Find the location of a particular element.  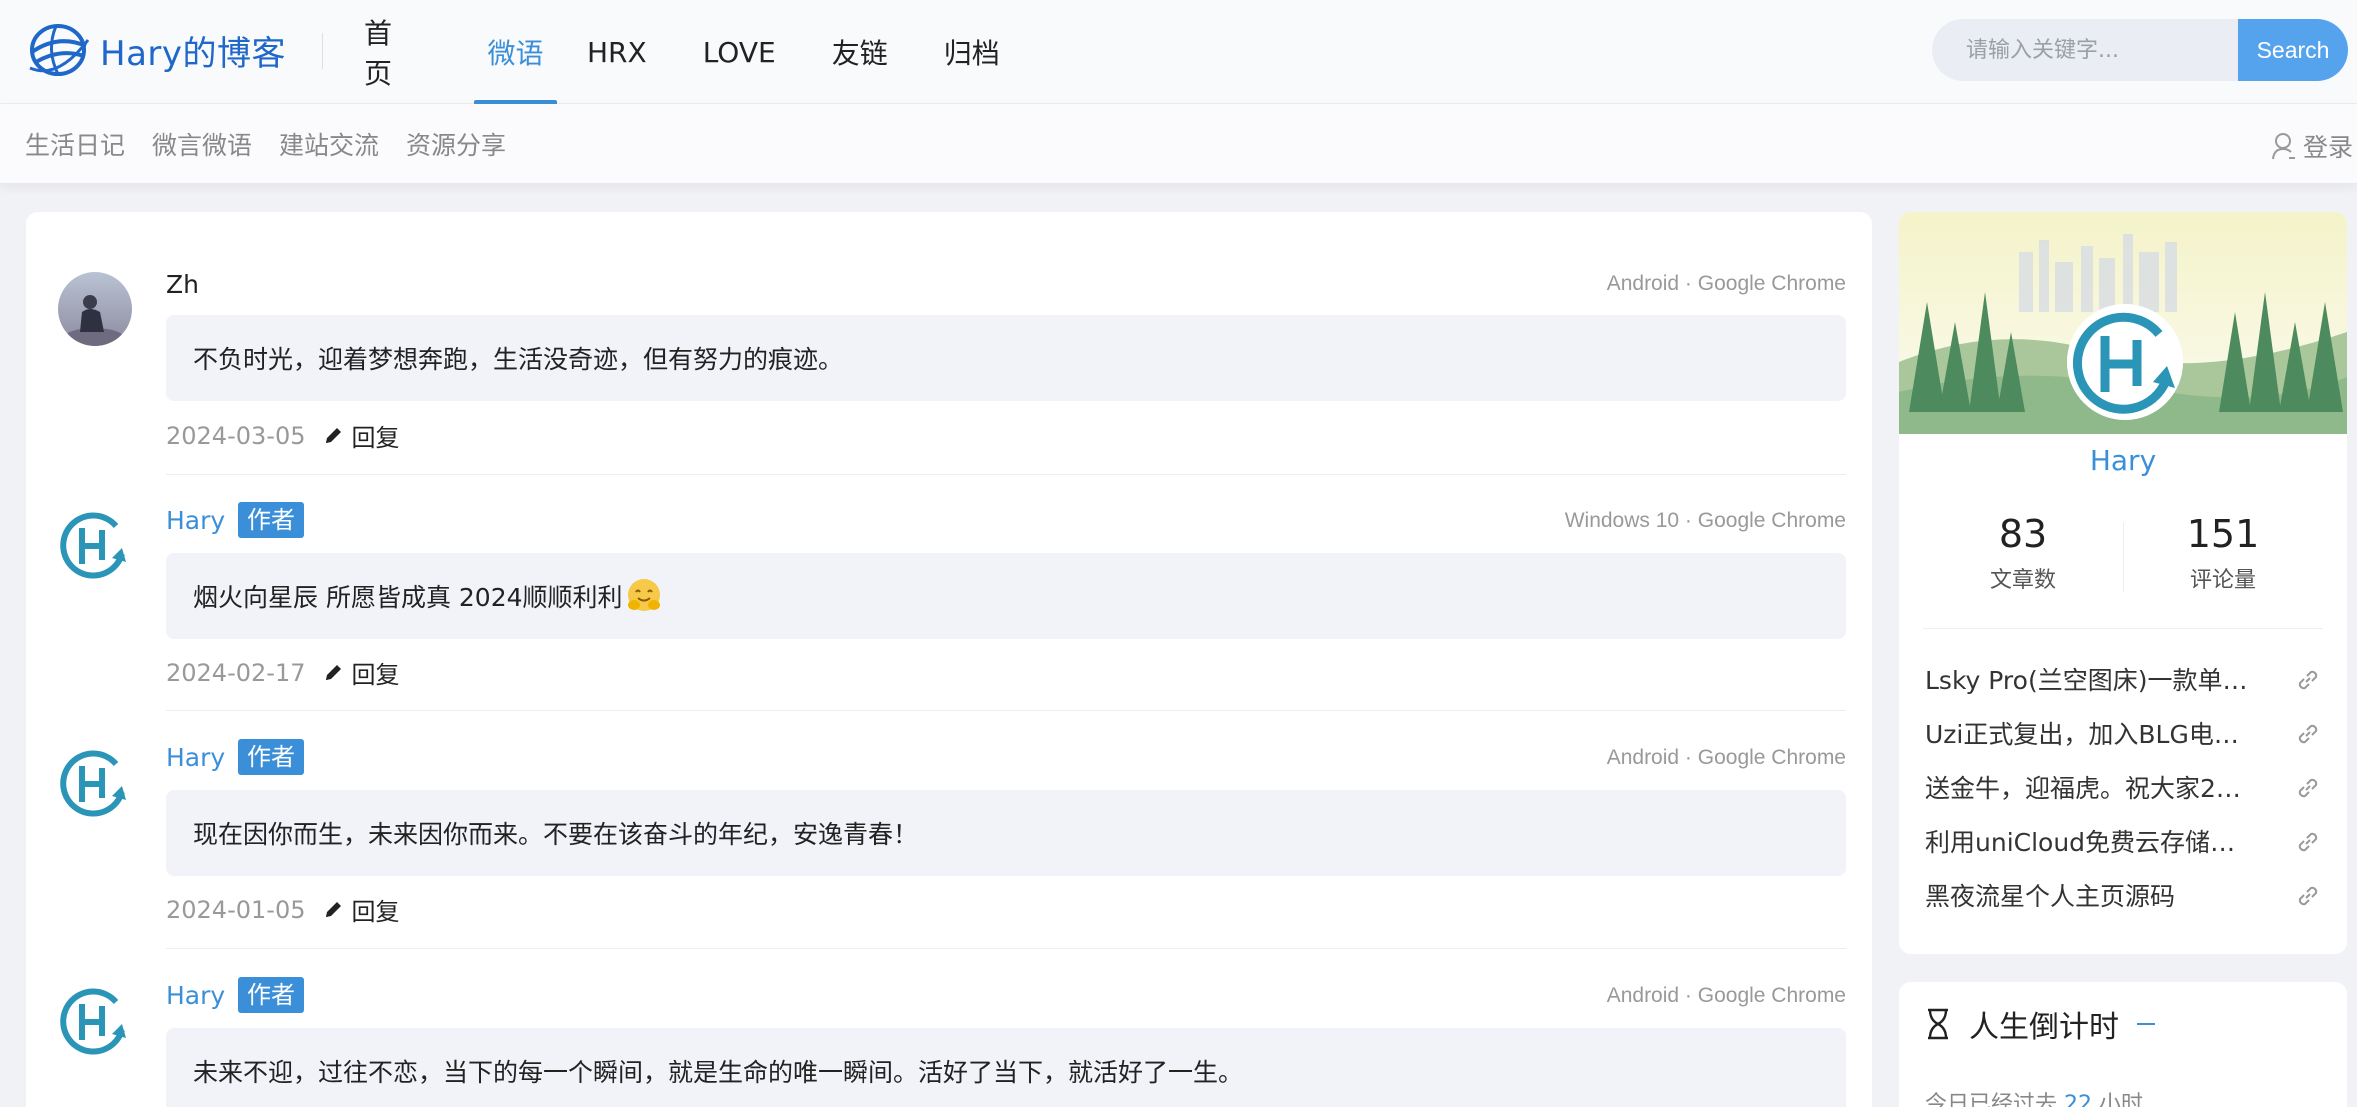

countdown-header: 人生倒计时 is located at coordinates (2040, 1024).